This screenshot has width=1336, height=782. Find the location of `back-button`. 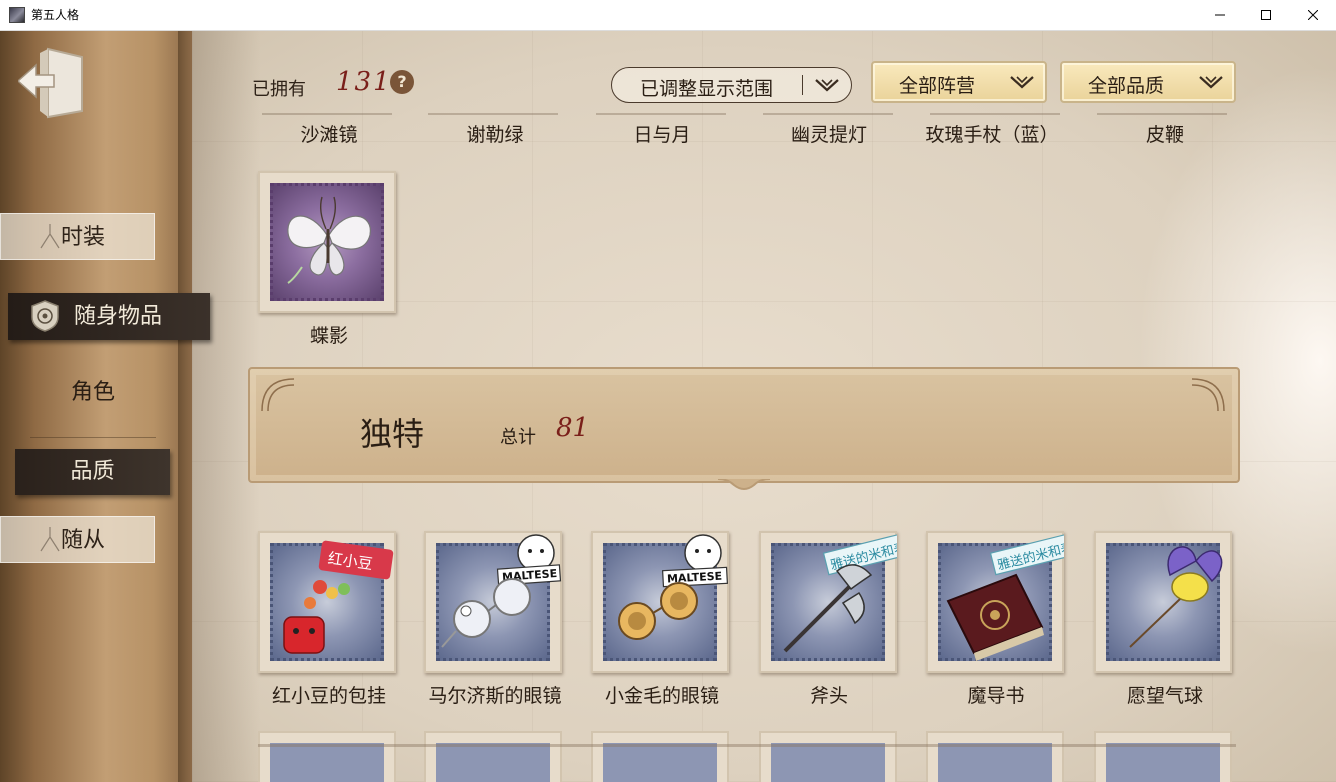

back-button is located at coordinates (52, 82).